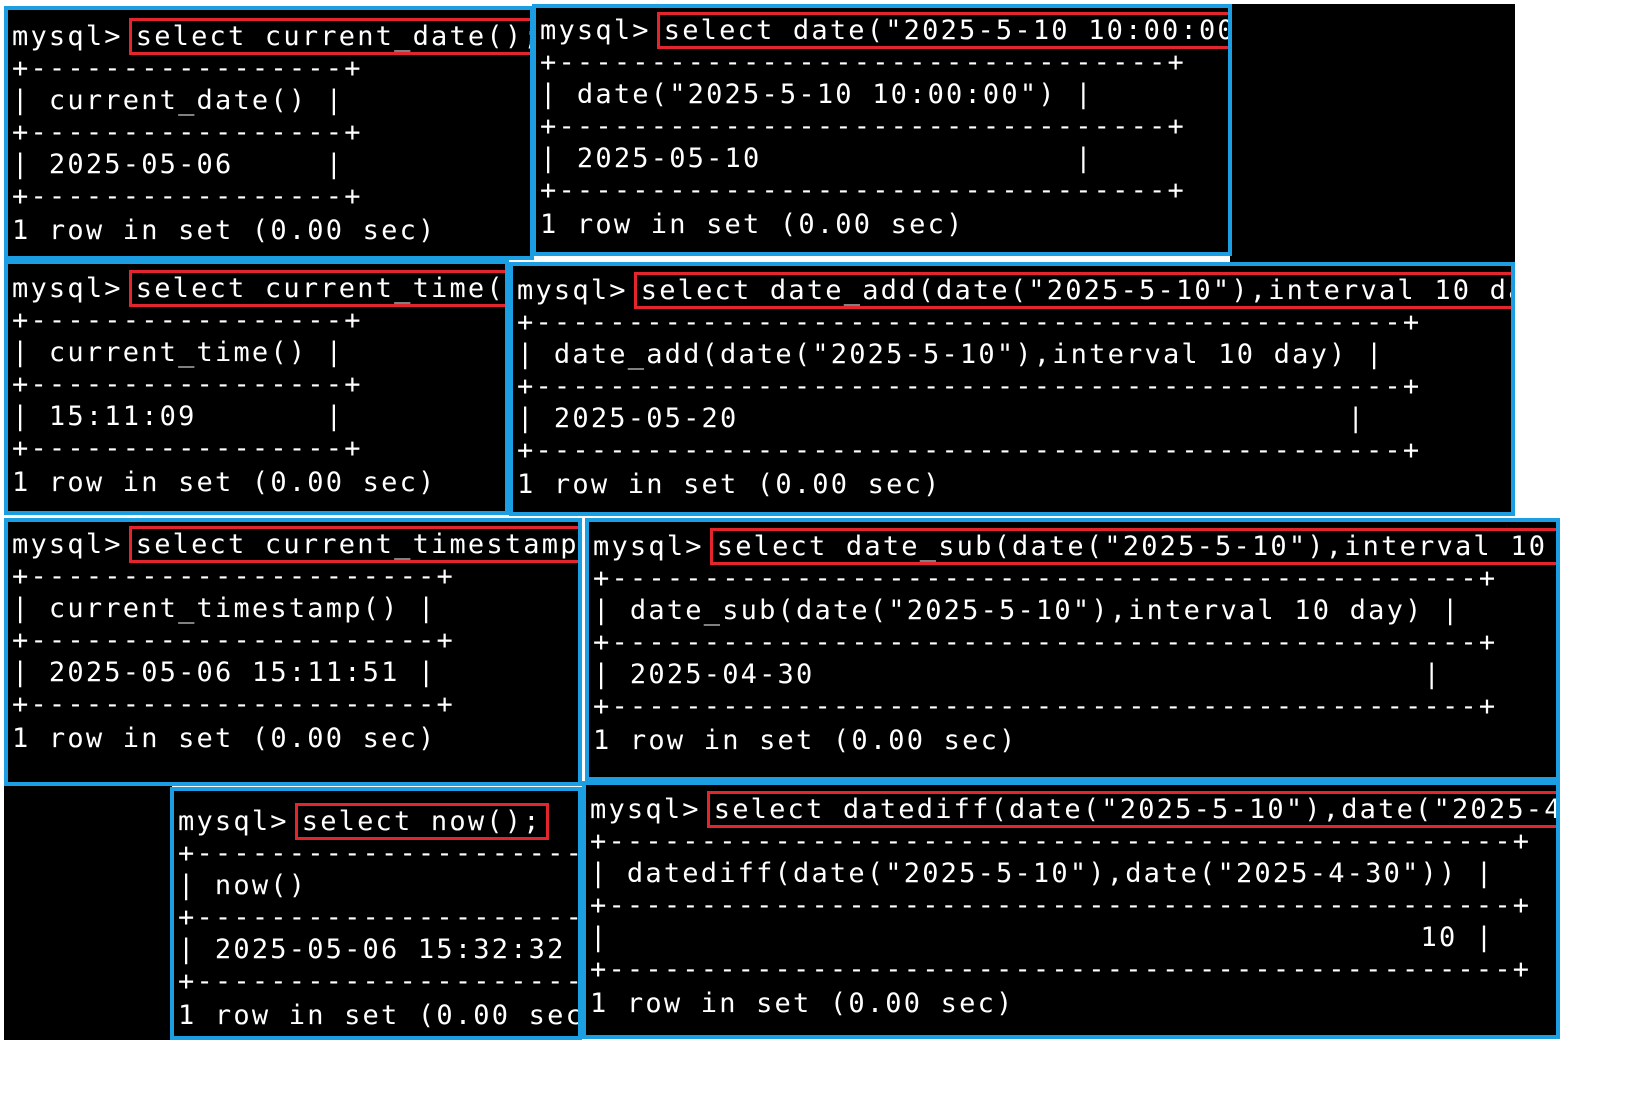  I want to click on background-filler-top-right, so click(1372, 134).